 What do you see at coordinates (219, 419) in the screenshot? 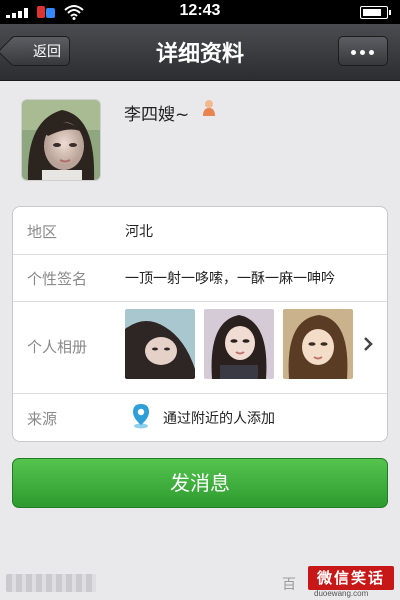
I see `source-value: 通过附近的人添加` at bounding box center [219, 419].